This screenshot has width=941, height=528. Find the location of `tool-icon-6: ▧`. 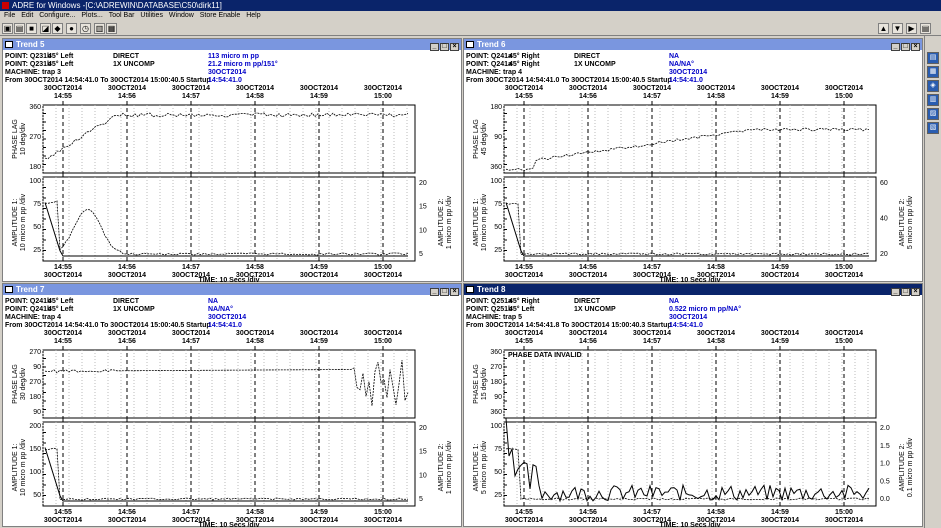

tool-icon-6: ▧ is located at coordinates (933, 128).